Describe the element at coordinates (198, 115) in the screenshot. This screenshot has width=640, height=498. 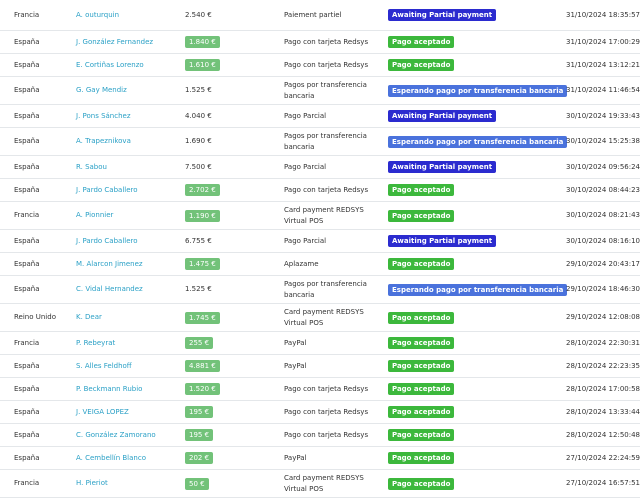
I see `total-amount: 4.040 €` at that location.